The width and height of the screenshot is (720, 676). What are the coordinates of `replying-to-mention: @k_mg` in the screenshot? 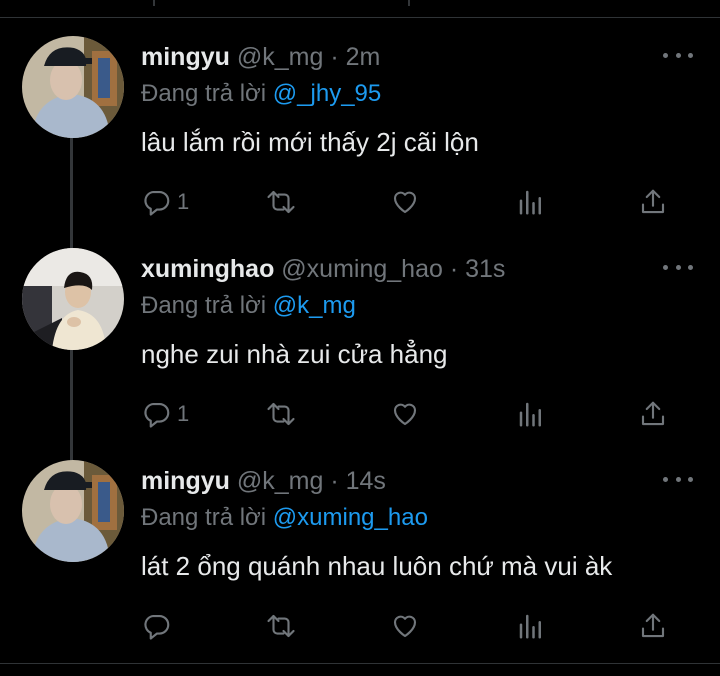 It's located at (314, 305).